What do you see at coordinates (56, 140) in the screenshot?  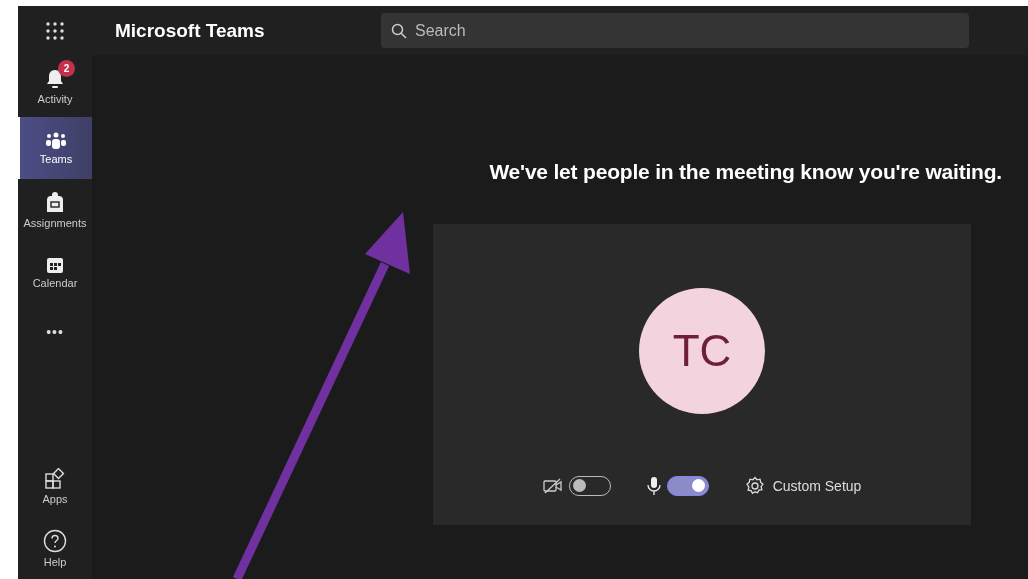 I see `people-icon` at bounding box center [56, 140].